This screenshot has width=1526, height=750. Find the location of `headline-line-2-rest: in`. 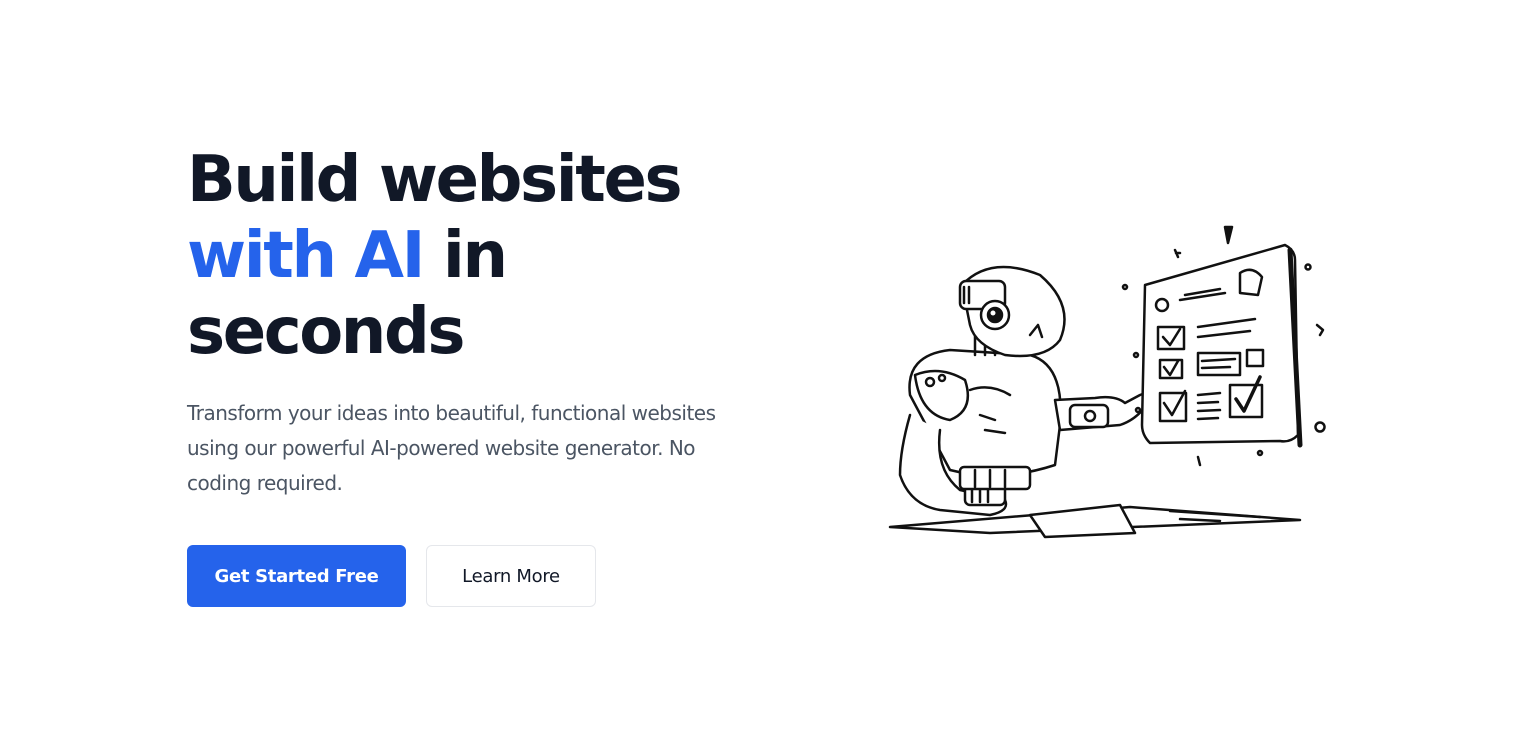

headline-line-2-rest: in is located at coordinates (465, 256).